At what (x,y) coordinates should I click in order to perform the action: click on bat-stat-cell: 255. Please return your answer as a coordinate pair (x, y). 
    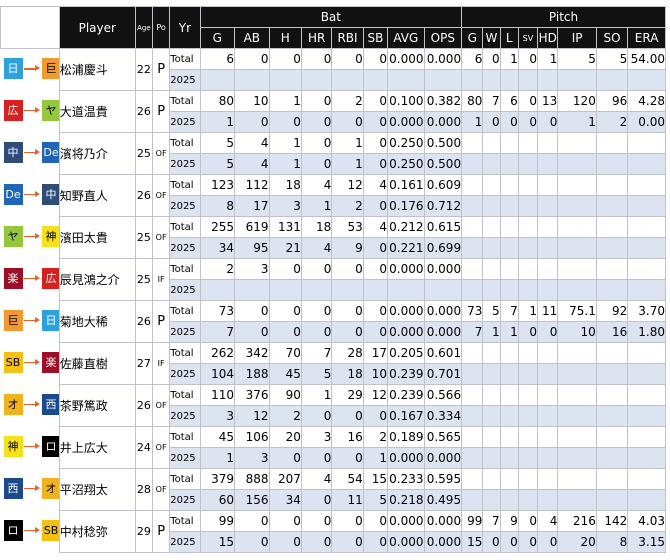
    Looking at the image, I should click on (217, 227).